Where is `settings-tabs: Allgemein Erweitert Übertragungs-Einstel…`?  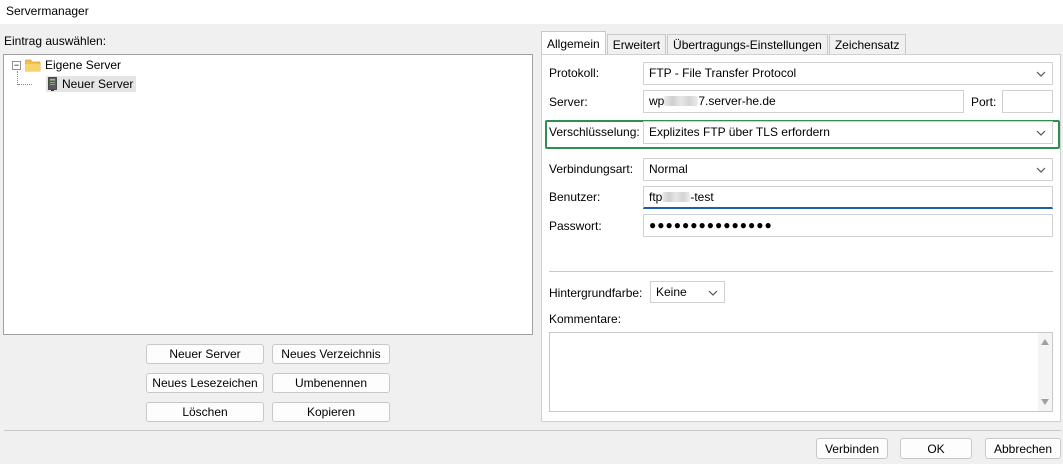
settings-tabs: Allgemein Erweitert Übertragungs-Einstel… is located at coordinates (724, 43).